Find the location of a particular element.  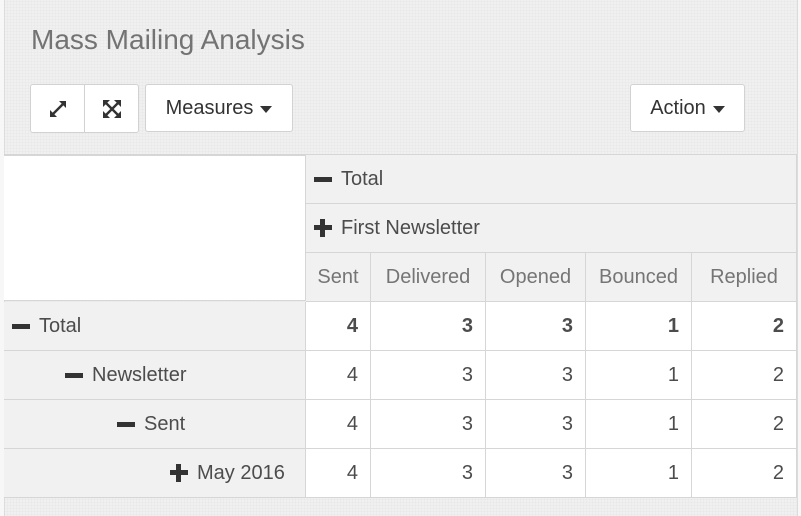

view-button-group is located at coordinates (84, 108).